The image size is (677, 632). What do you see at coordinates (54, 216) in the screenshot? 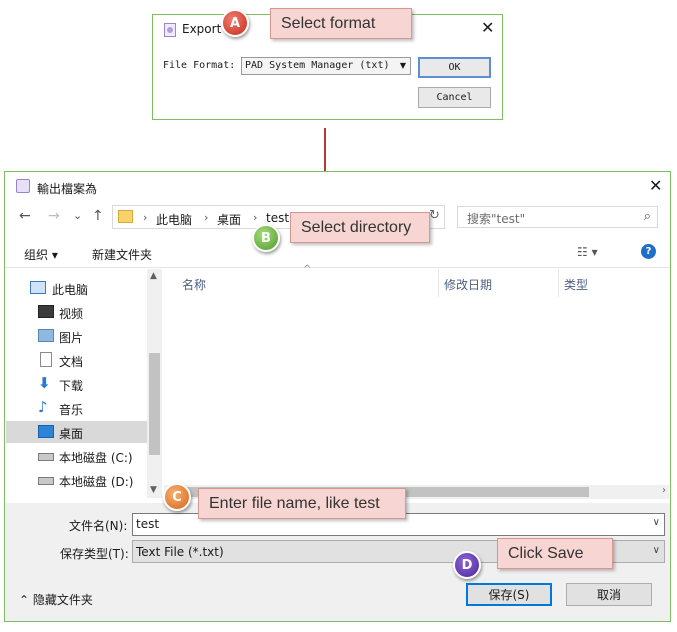
I see `forward-icon: →` at bounding box center [54, 216].